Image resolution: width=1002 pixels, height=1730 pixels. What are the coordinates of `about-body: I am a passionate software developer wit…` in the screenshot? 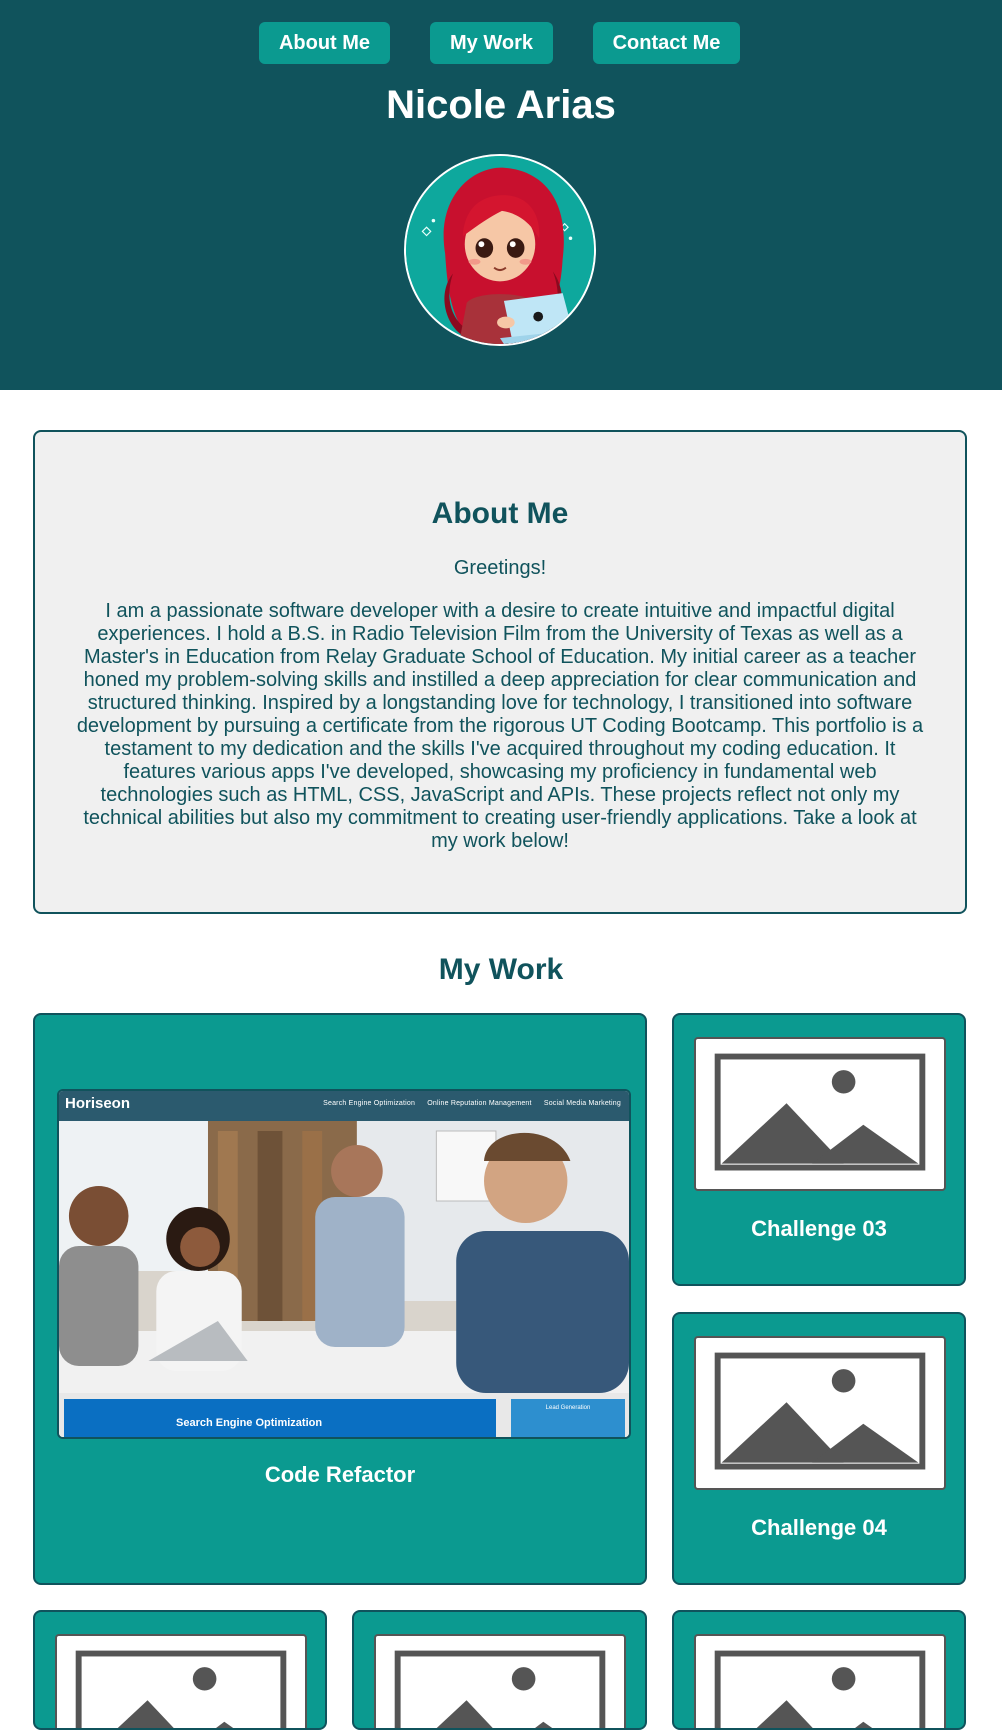 It's located at (500, 726).